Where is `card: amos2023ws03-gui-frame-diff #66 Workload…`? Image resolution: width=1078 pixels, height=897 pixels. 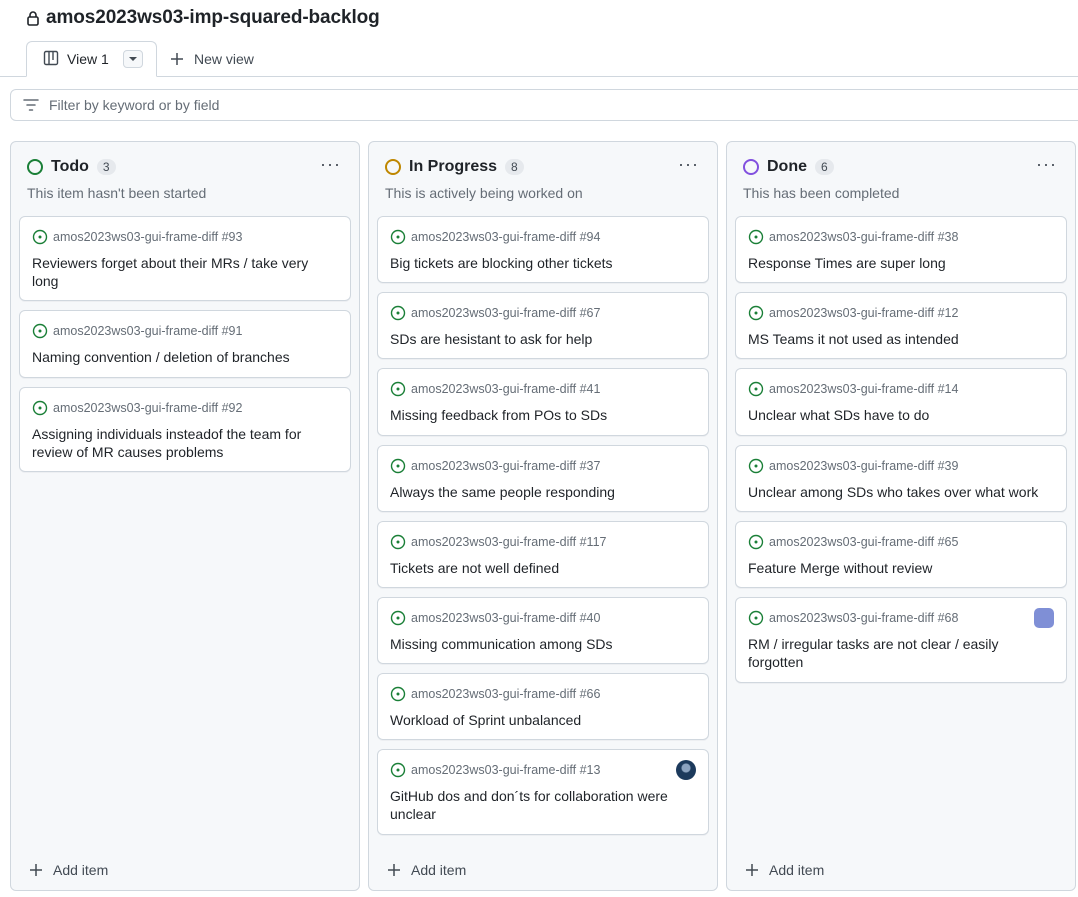 card: amos2023ws03-gui-frame-diff #66 Workload… is located at coordinates (543, 706).